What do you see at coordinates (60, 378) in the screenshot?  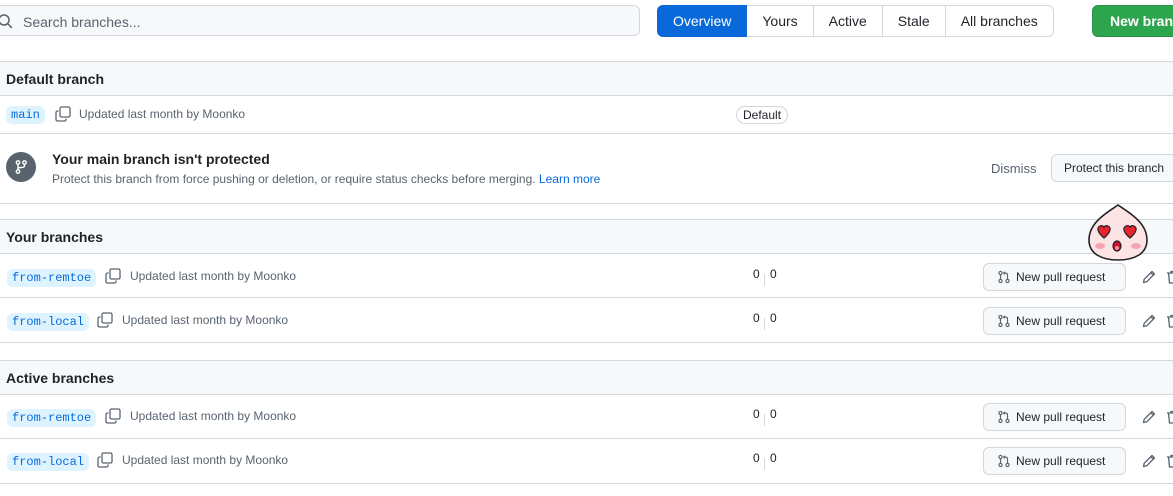 I see `section-title: Active branches` at bounding box center [60, 378].